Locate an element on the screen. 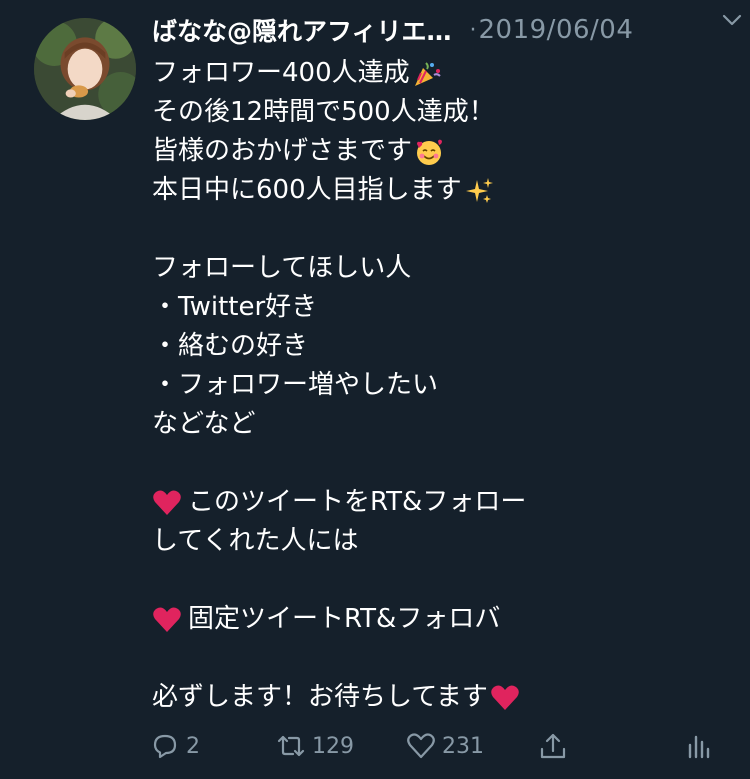 This screenshot has width=750, height=779. share-button is located at coordinates (553, 746).